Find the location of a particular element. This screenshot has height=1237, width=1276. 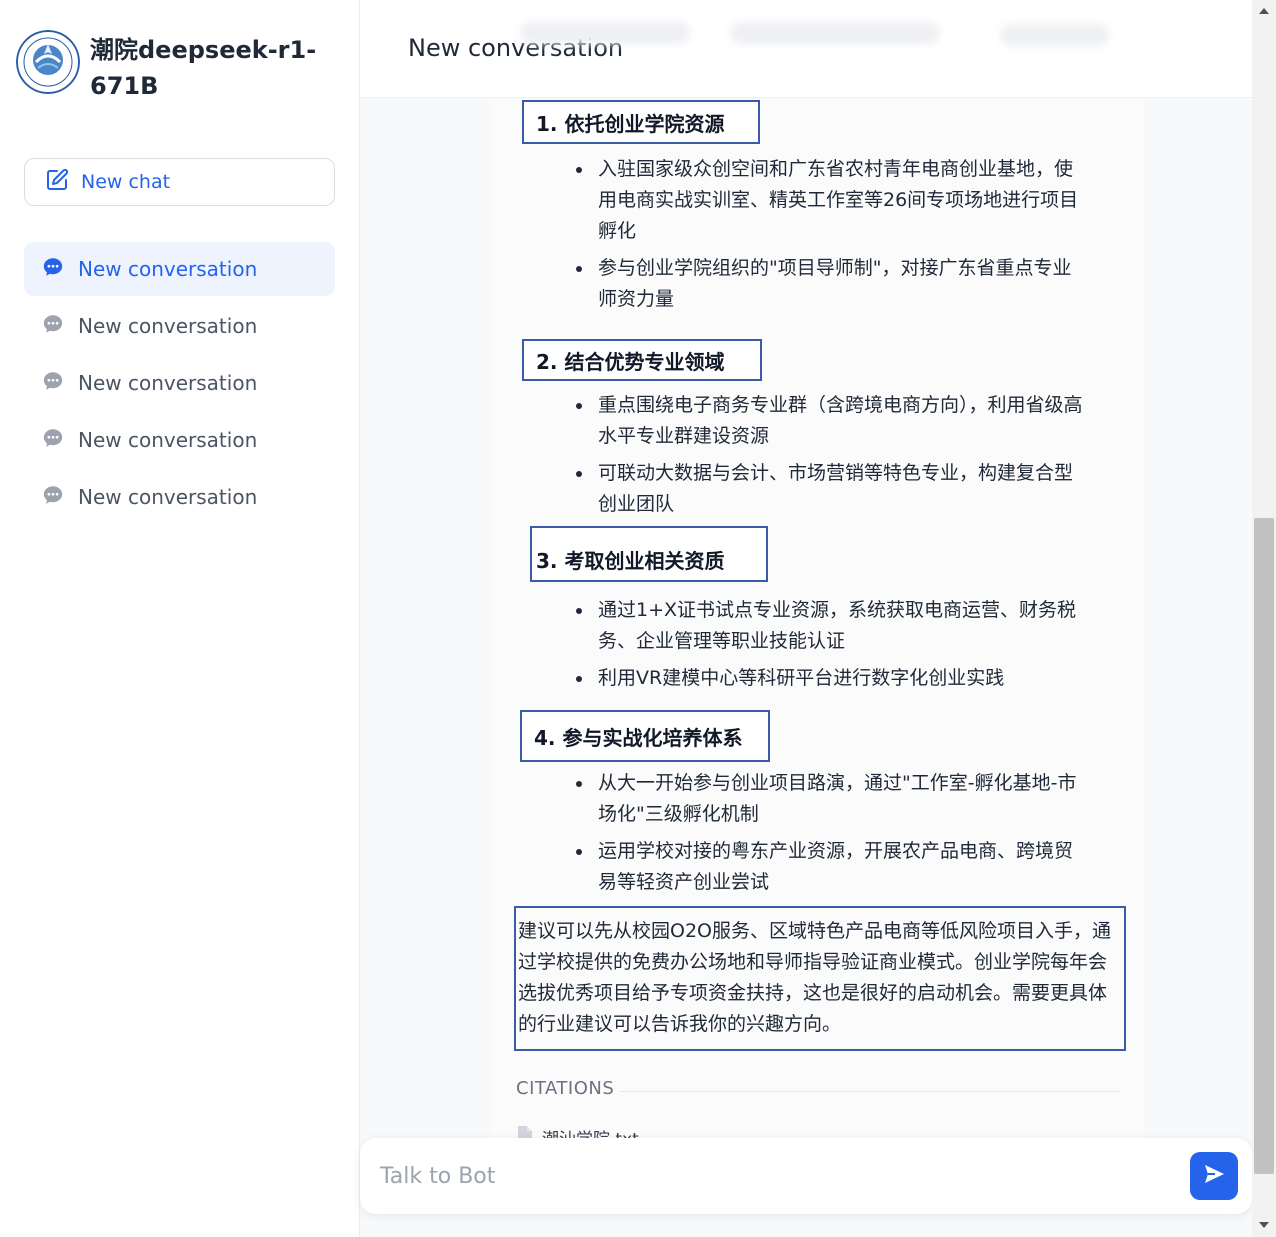

list-item: 可联动大数据与会计、市场营销等特色专业，构建复合型创业团队 is located at coordinates (830, 489).